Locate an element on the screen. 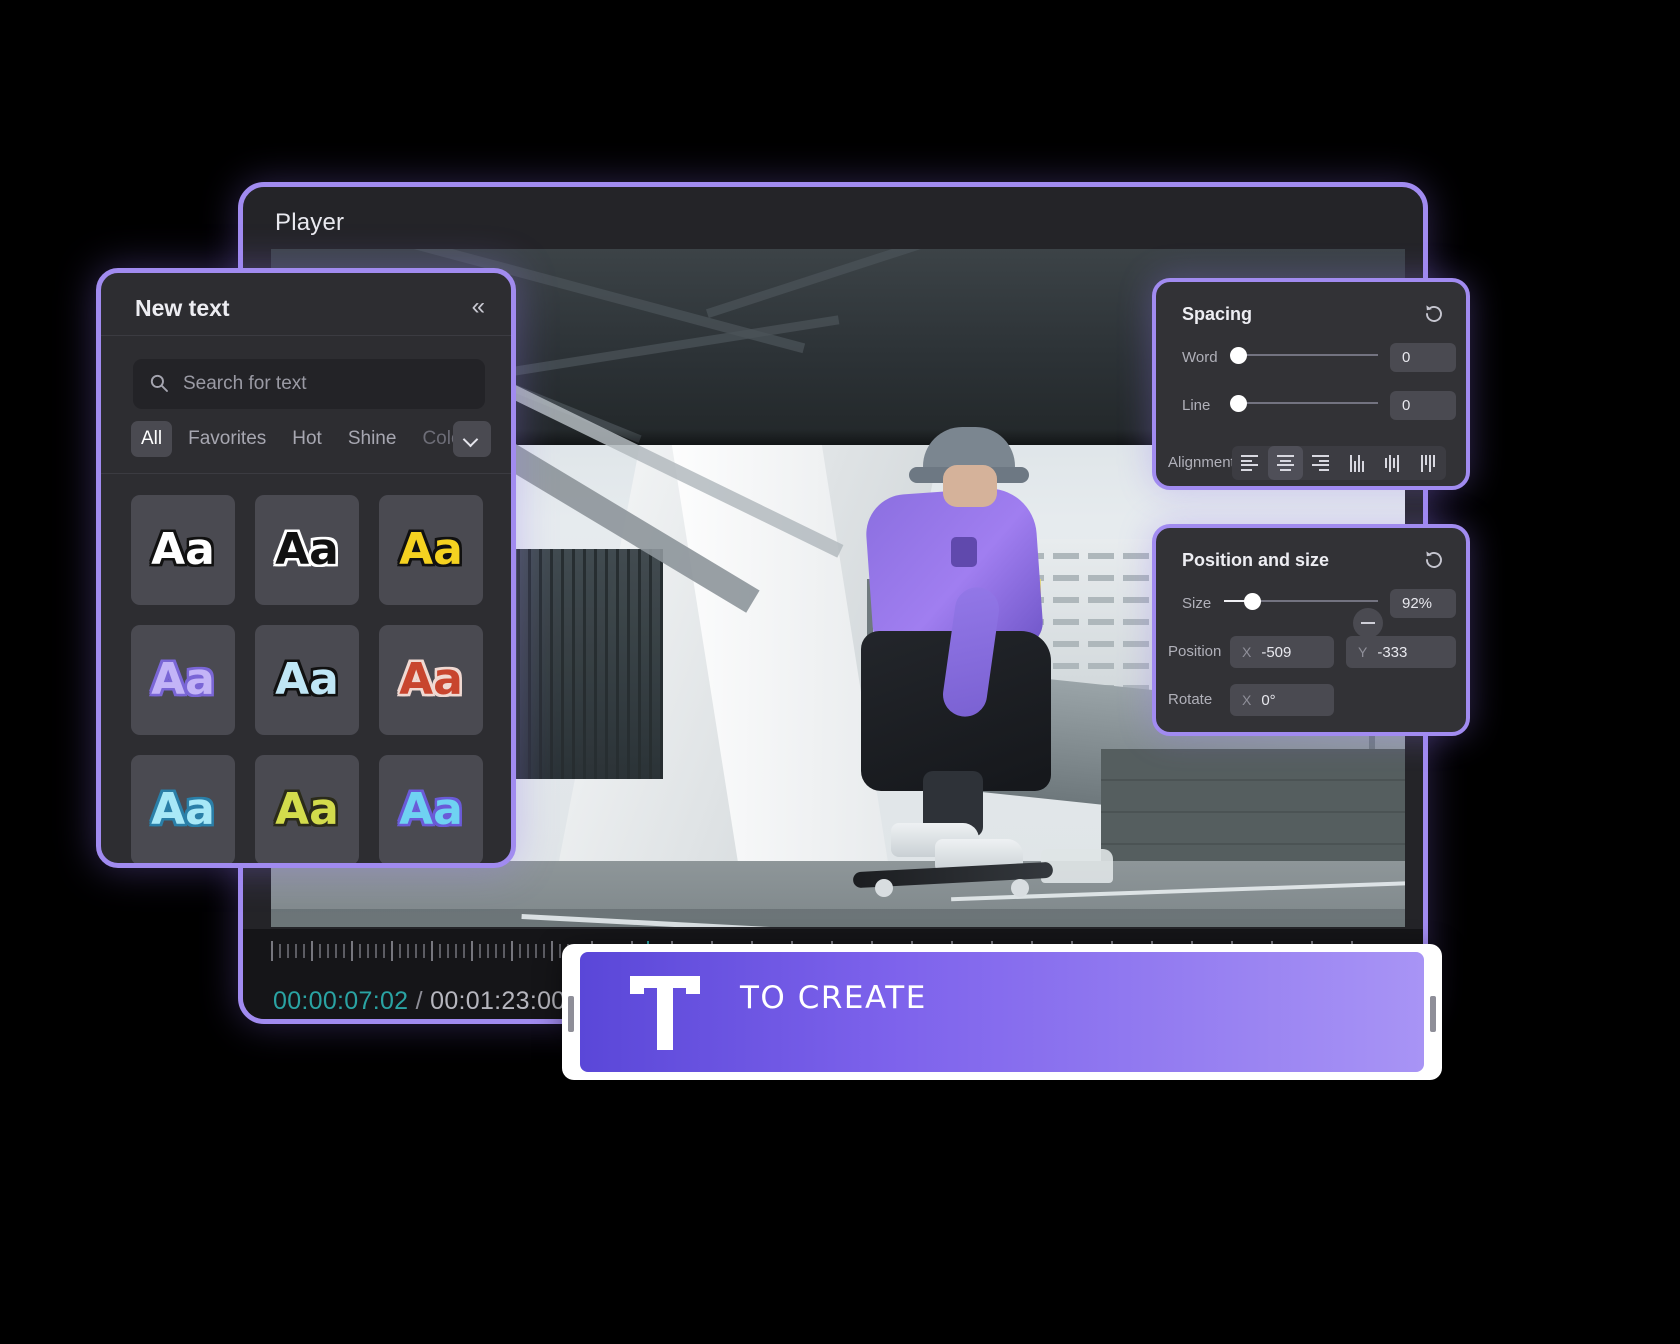 Image resolution: width=1680 pixels, height=1344 pixels. position-label: Position is located at coordinates (1195, 651).